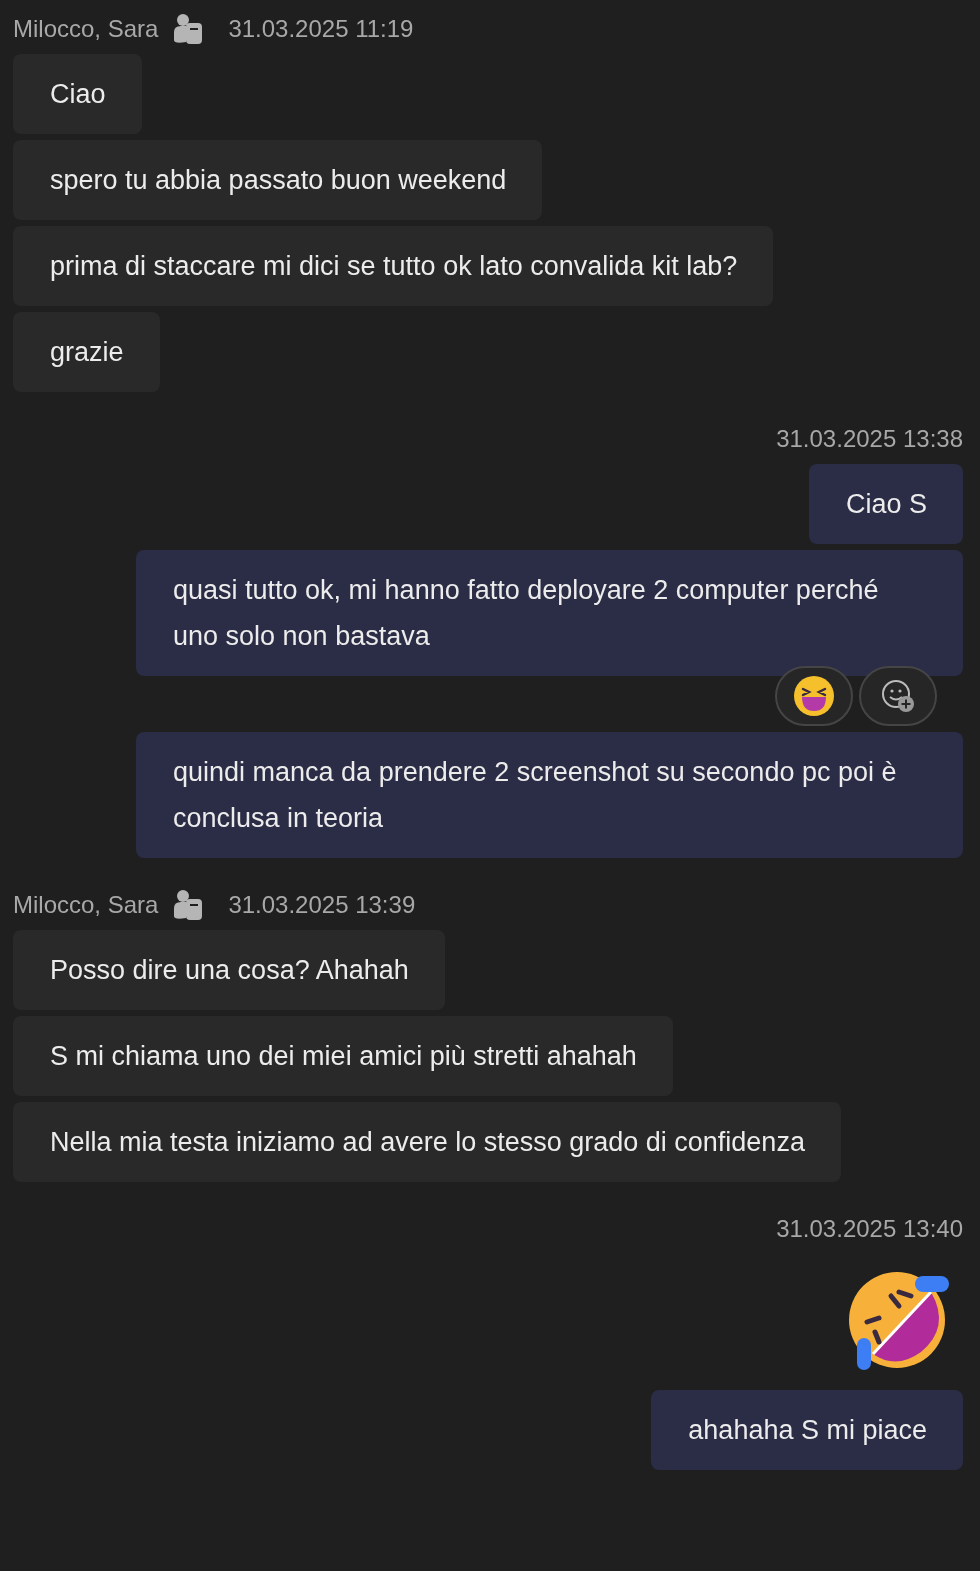  I want to click on laughing-emoji-icon, so click(814, 696).